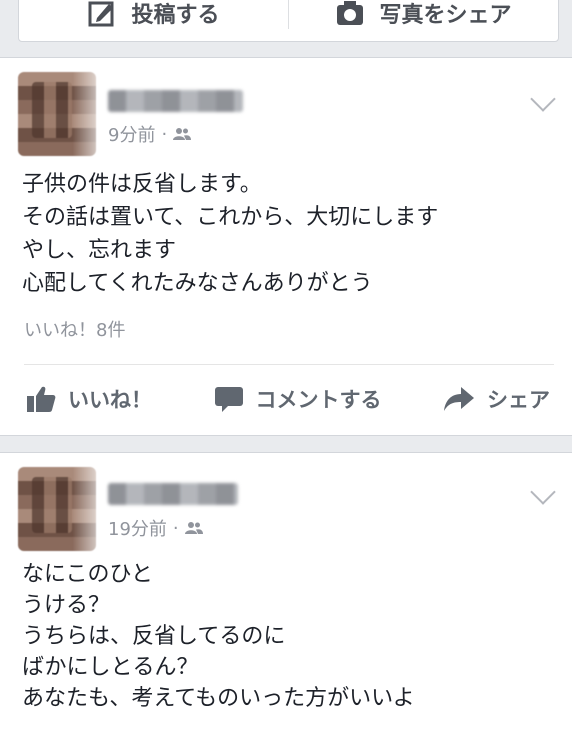 The height and width of the screenshot is (733, 572). I want to click on comment-label: コメントする, so click(318, 400).